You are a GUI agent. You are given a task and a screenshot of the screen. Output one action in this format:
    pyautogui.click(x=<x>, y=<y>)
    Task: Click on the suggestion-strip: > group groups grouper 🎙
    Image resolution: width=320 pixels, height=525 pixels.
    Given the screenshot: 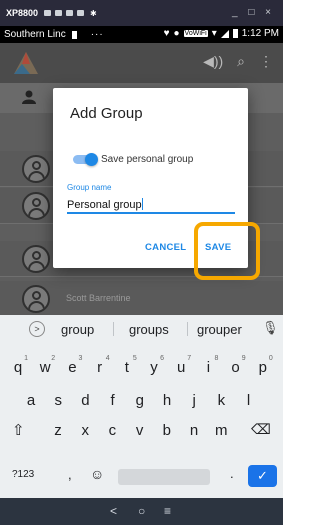 What is the action you would take?
    pyautogui.click(x=141, y=329)
    